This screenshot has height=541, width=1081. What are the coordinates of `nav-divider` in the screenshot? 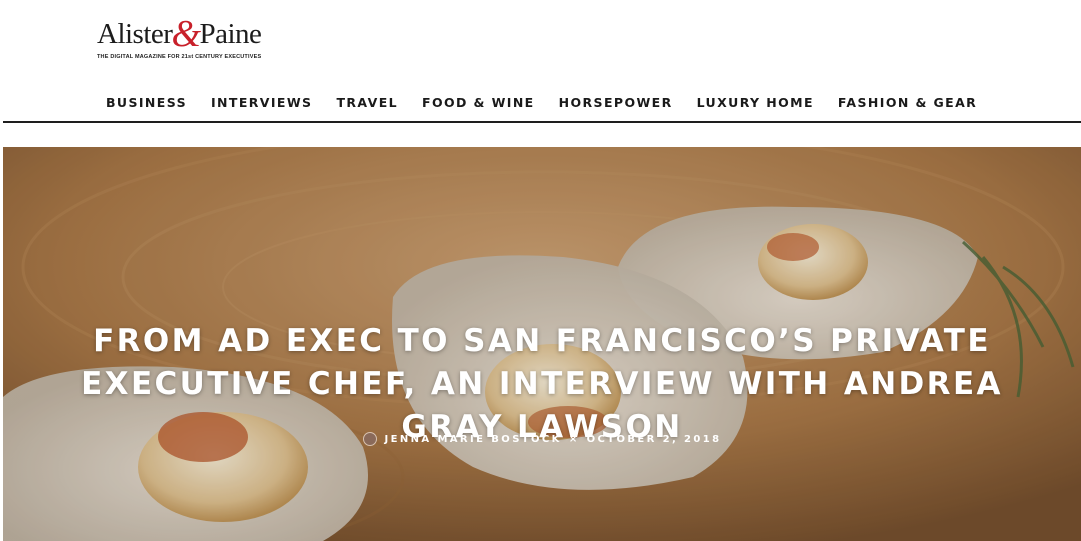 It's located at (542, 122).